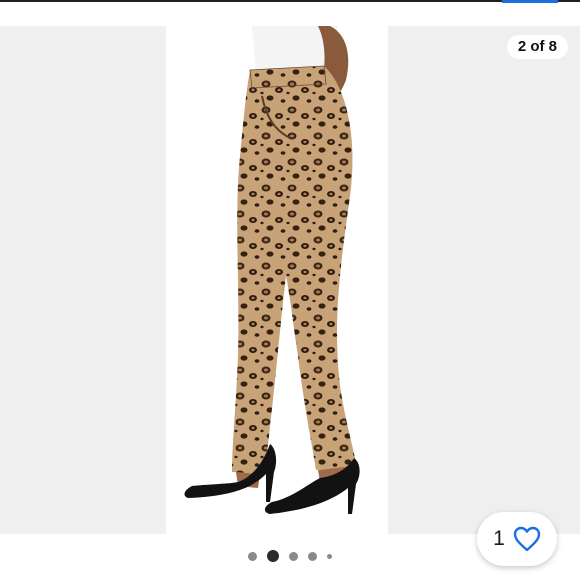 This screenshot has width=580, height=580. What do you see at coordinates (499, 538) in the screenshot?
I see `like-count: 1` at bounding box center [499, 538].